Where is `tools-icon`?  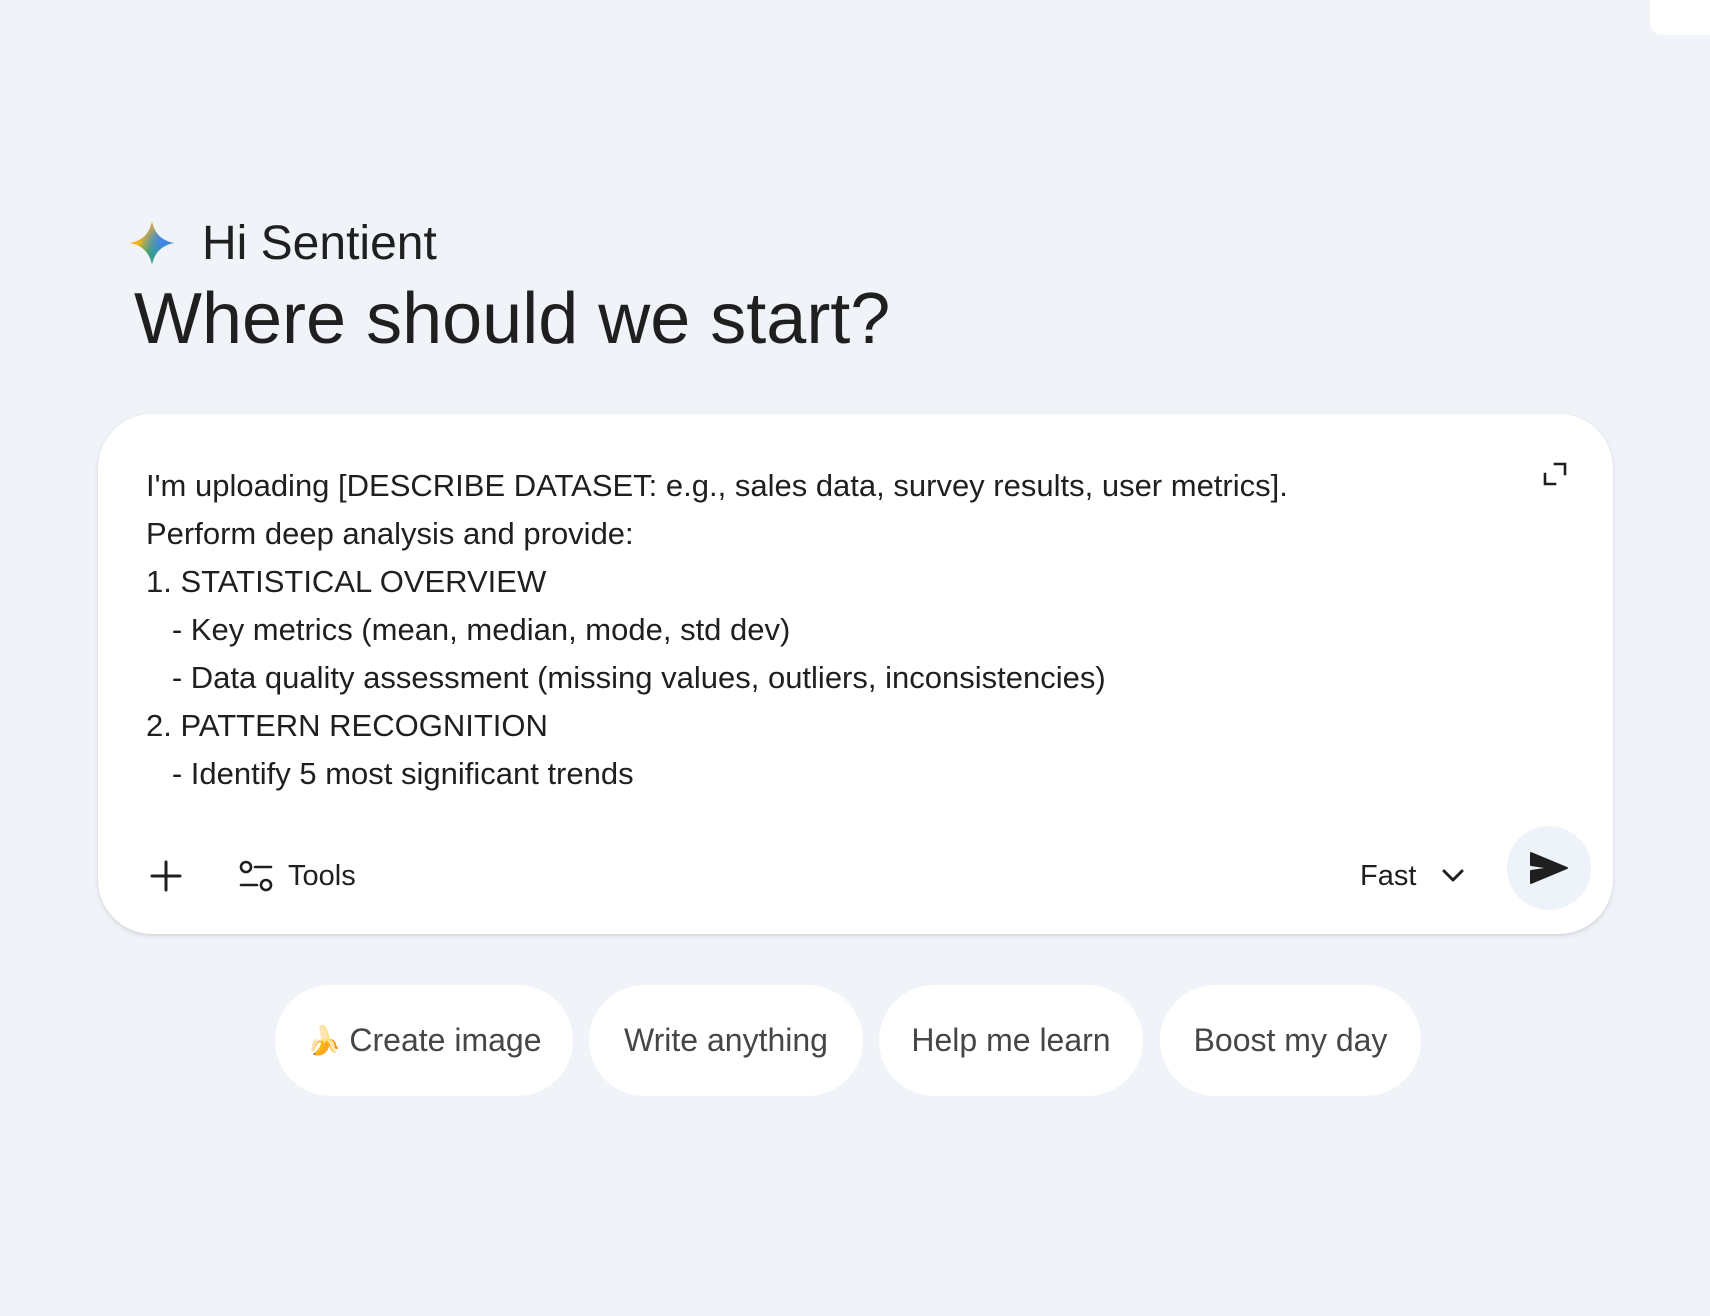
tools-icon is located at coordinates (256, 876).